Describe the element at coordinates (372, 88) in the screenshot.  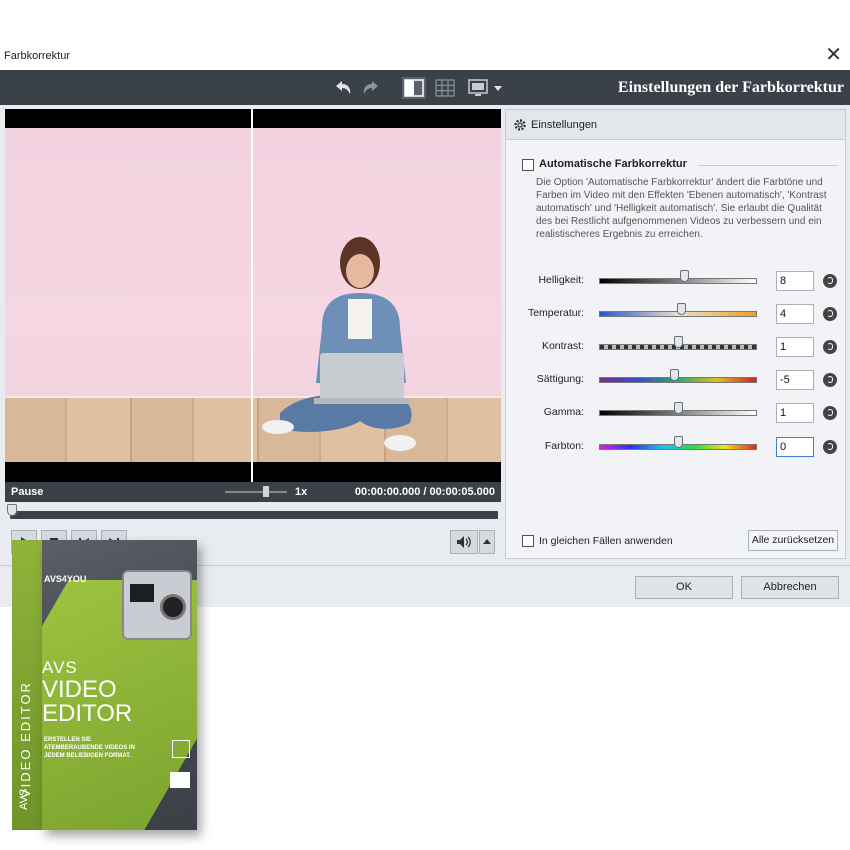
I see `redo-icon` at that location.